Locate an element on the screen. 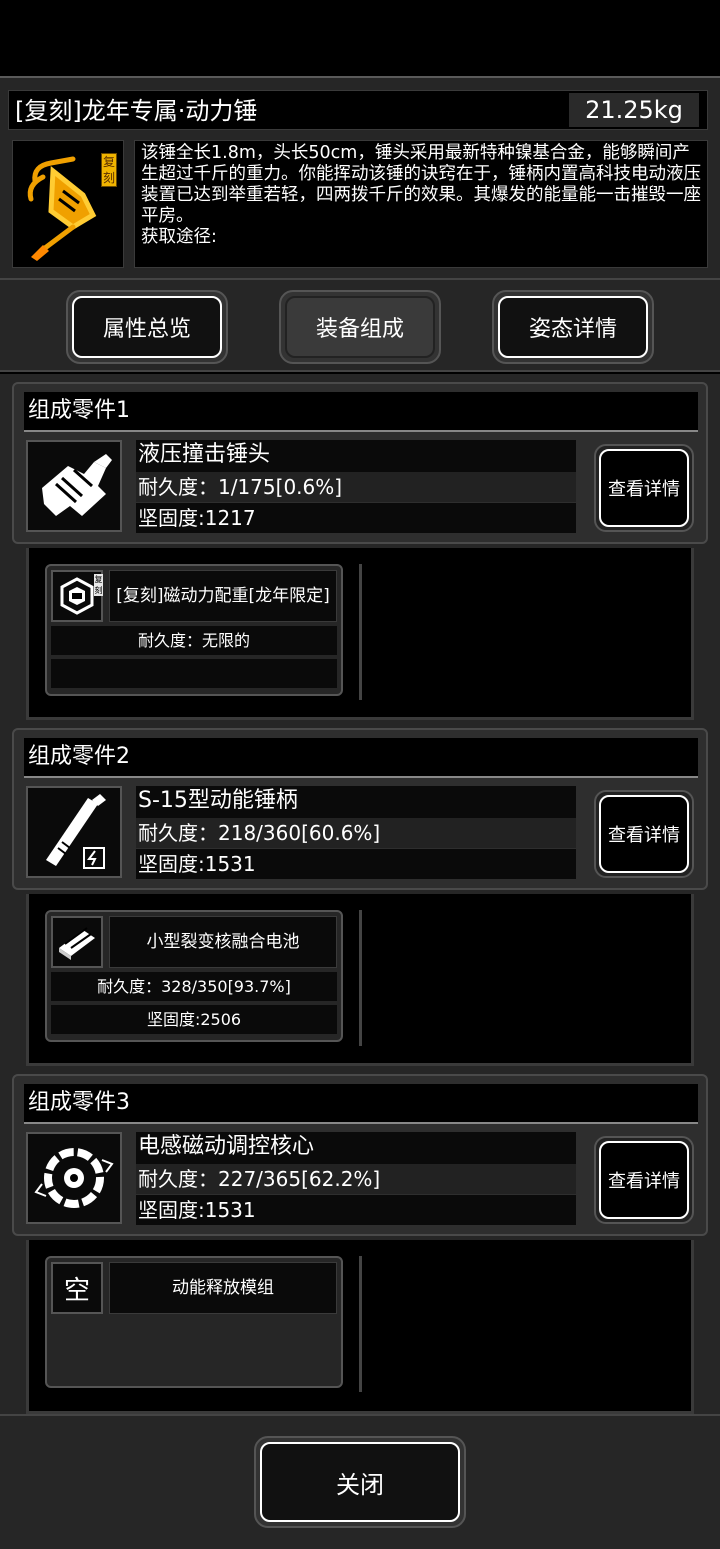 The height and width of the screenshot is (1549, 720). tab-stance-details-label: 姿态详情 is located at coordinates (573, 327).